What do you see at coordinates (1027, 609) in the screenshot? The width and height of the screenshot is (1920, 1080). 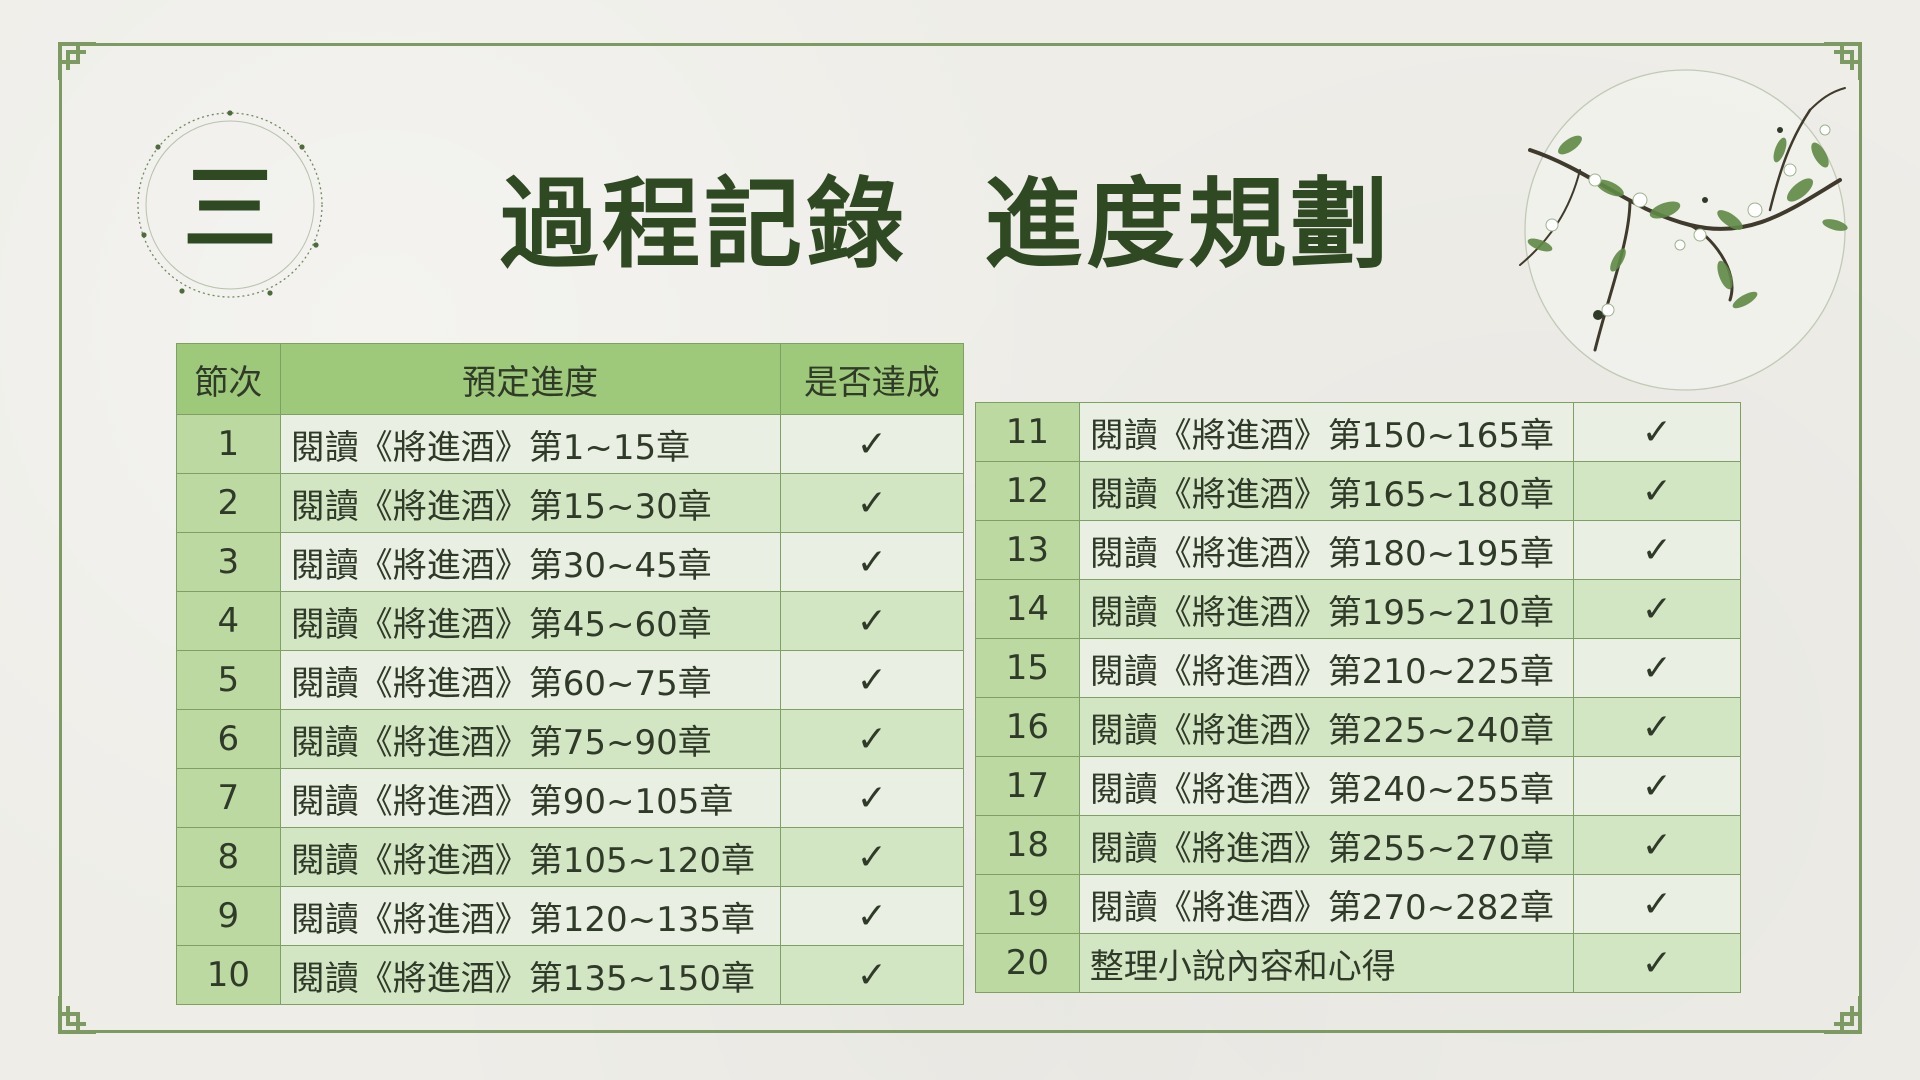 I see `session-number: 14` at bounding box center [1027, 609].